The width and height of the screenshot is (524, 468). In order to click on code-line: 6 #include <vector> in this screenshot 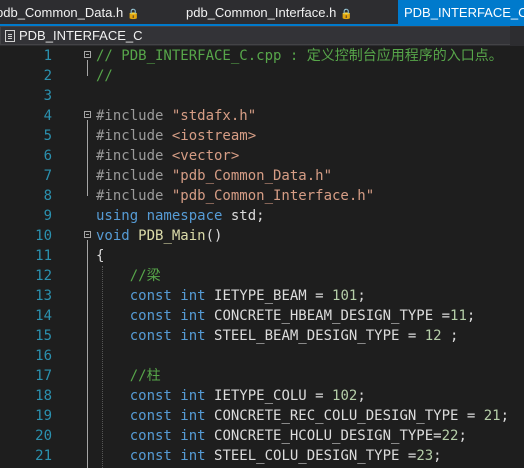, I will do `click(262, 156)`.